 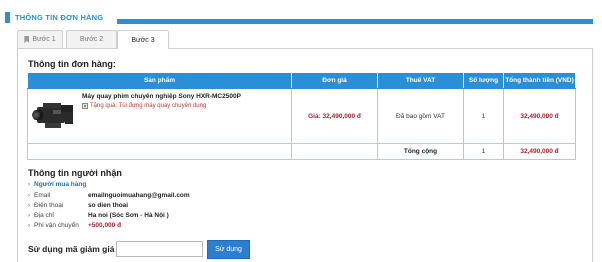 I want to click on field-value-phone: so dien thoai, so click(x=108, y=205).